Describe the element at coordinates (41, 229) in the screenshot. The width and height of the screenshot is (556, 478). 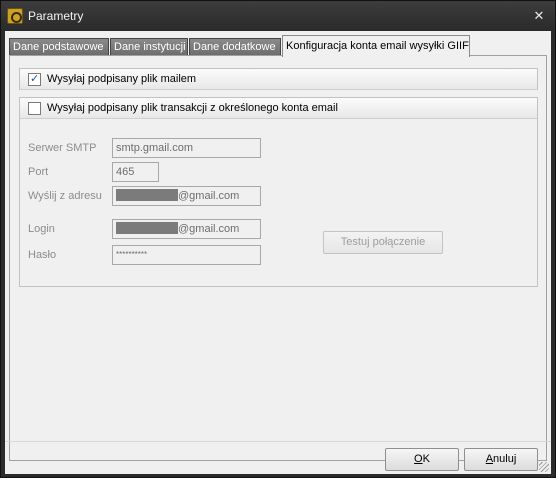
I see `login-label: Login` at that location.